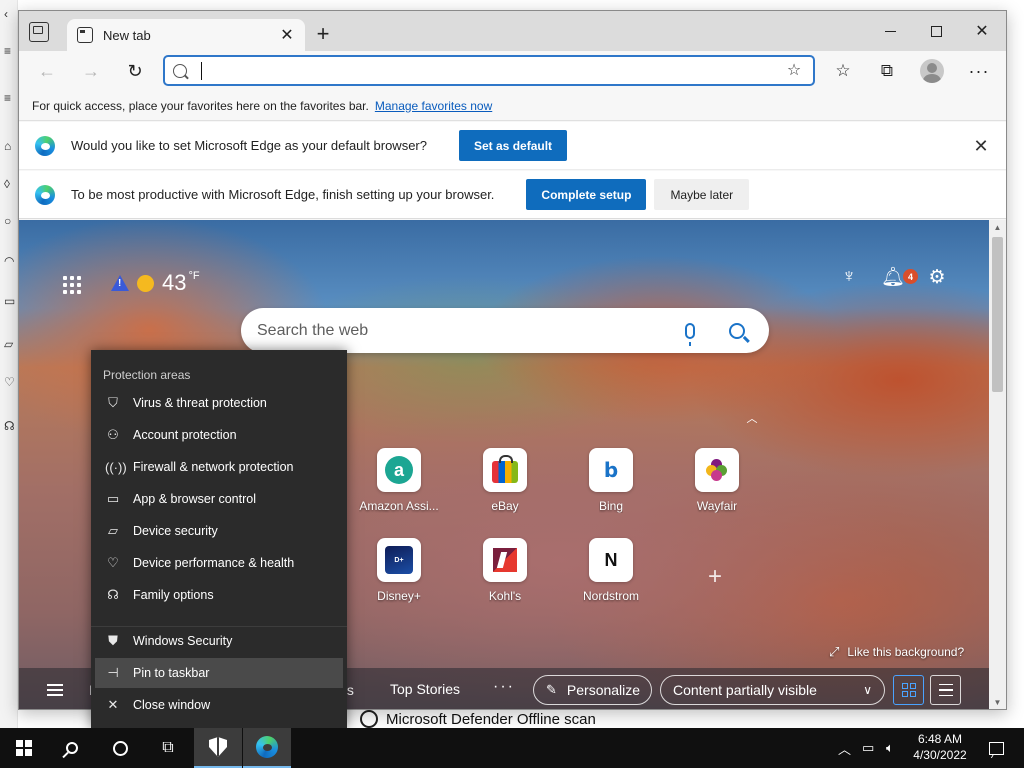  I want to click on jump-item-family-options: ☊ Family options, so click(219, 595).